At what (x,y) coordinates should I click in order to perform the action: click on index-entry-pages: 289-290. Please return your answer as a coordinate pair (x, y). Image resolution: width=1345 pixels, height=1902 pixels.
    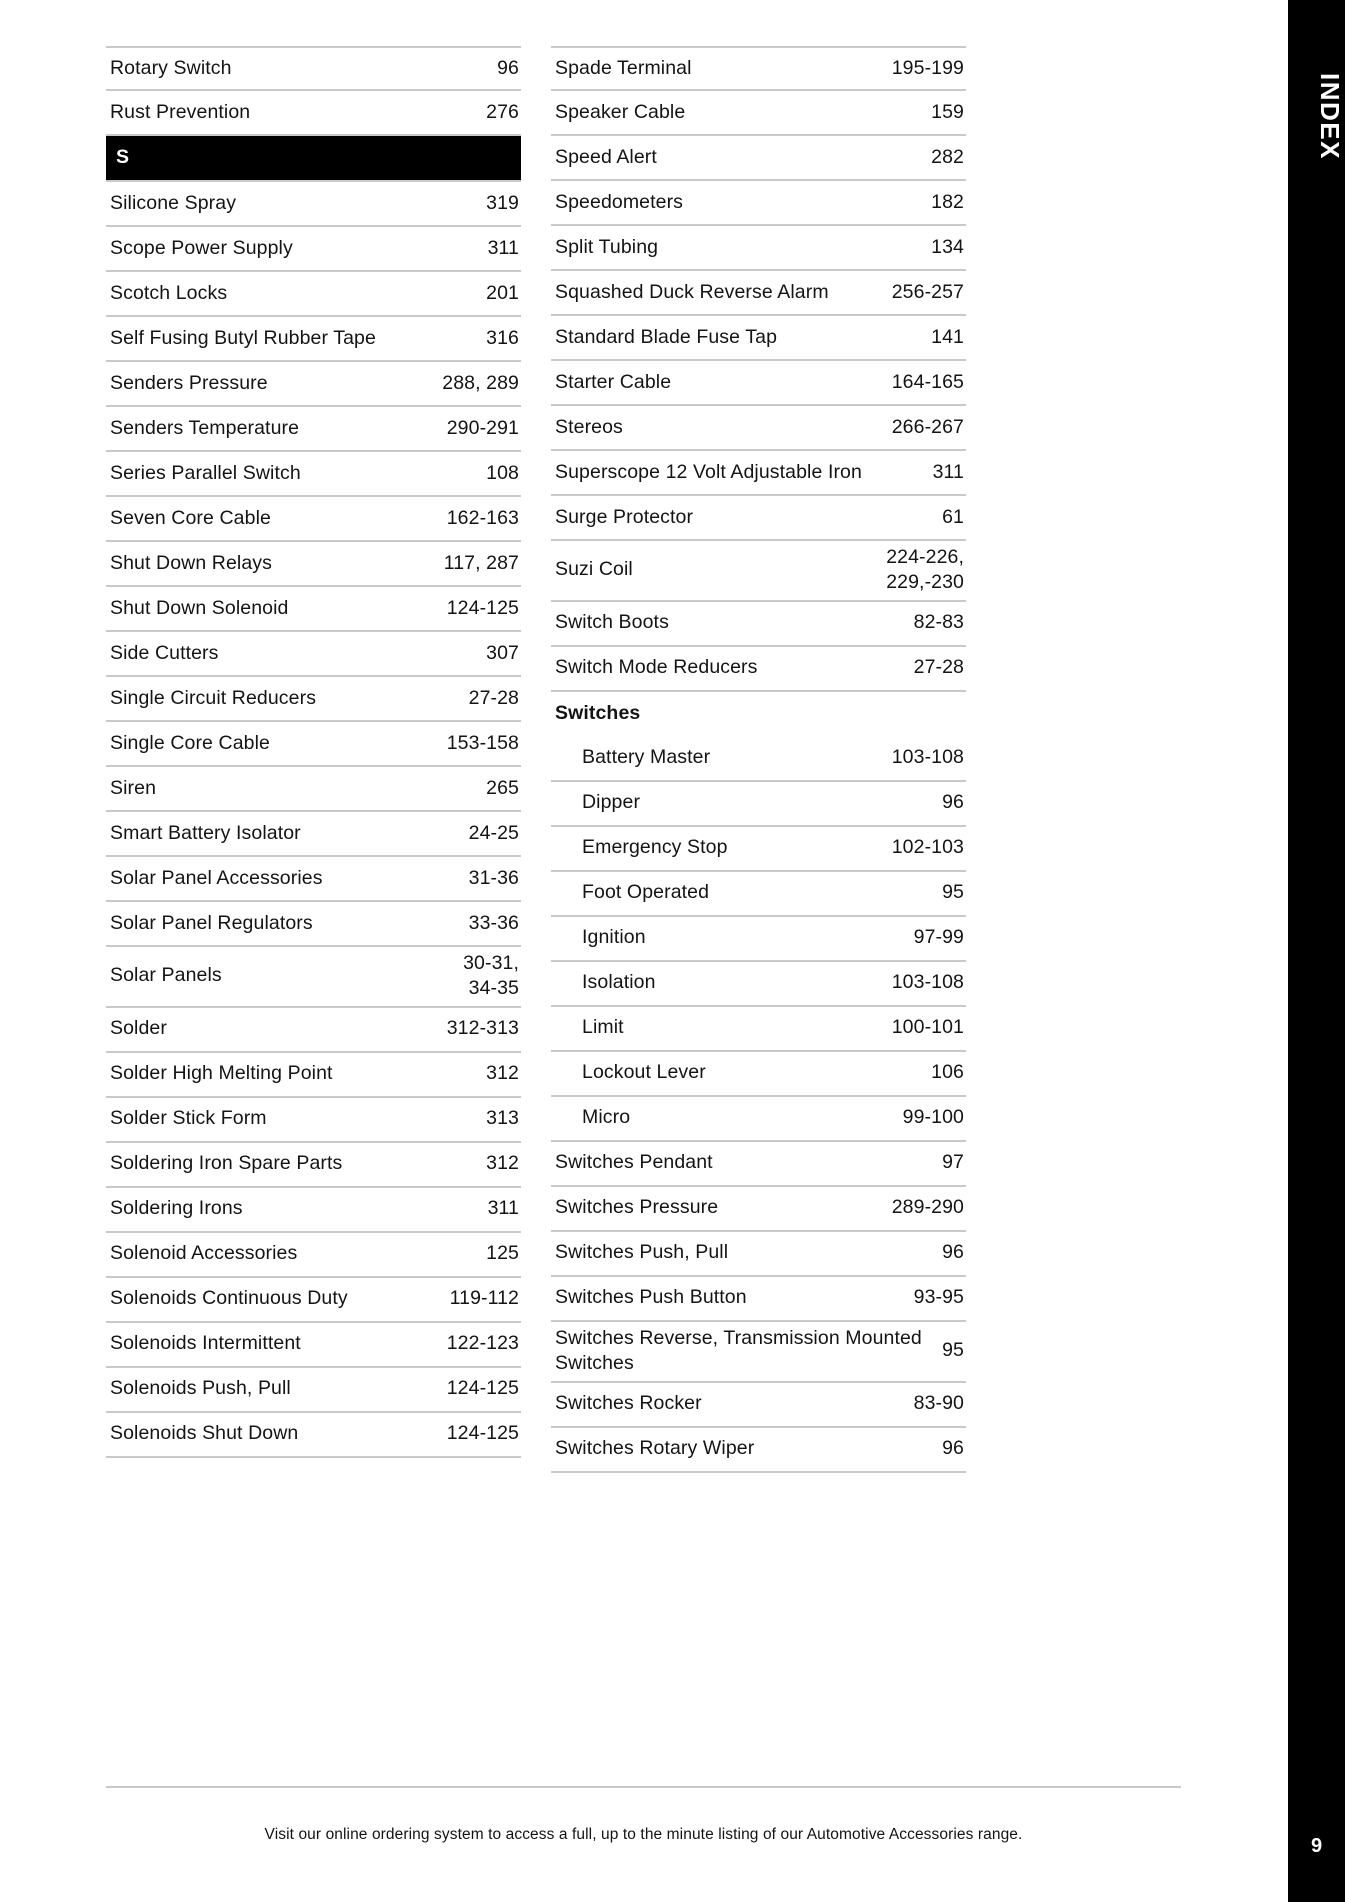
    Looking at the image, I should click on (927, 1207).